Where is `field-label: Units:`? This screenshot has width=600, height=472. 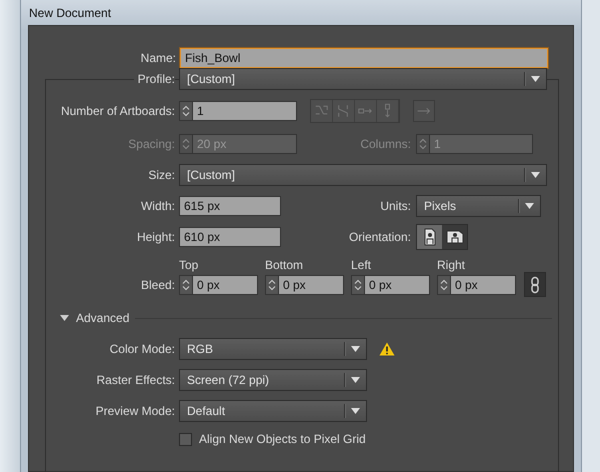 field-label: Units: is located at coordinates (395, 206).